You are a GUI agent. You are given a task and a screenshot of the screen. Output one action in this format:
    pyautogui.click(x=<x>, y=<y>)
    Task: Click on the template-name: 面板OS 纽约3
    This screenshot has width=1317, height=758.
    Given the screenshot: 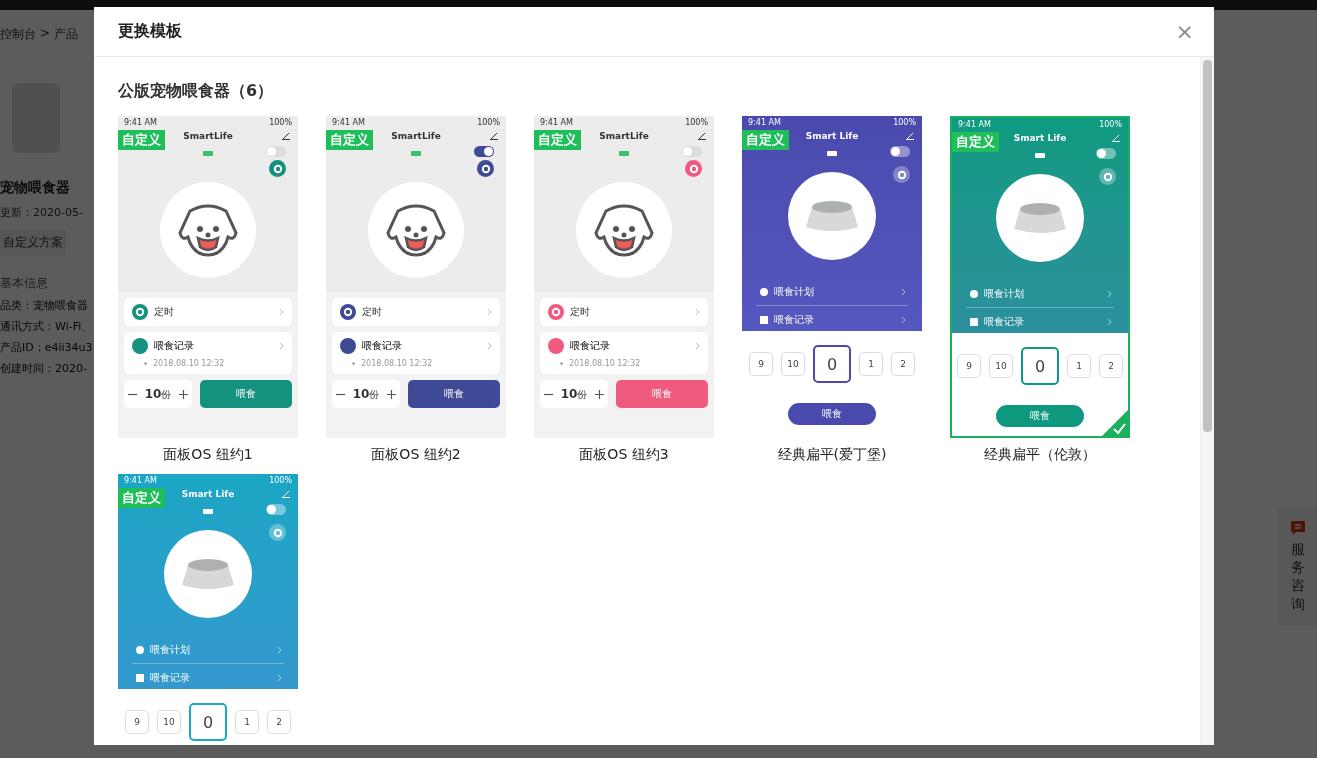 What is the action you would take?
    pyautogui.click(x=624, y=455)
    